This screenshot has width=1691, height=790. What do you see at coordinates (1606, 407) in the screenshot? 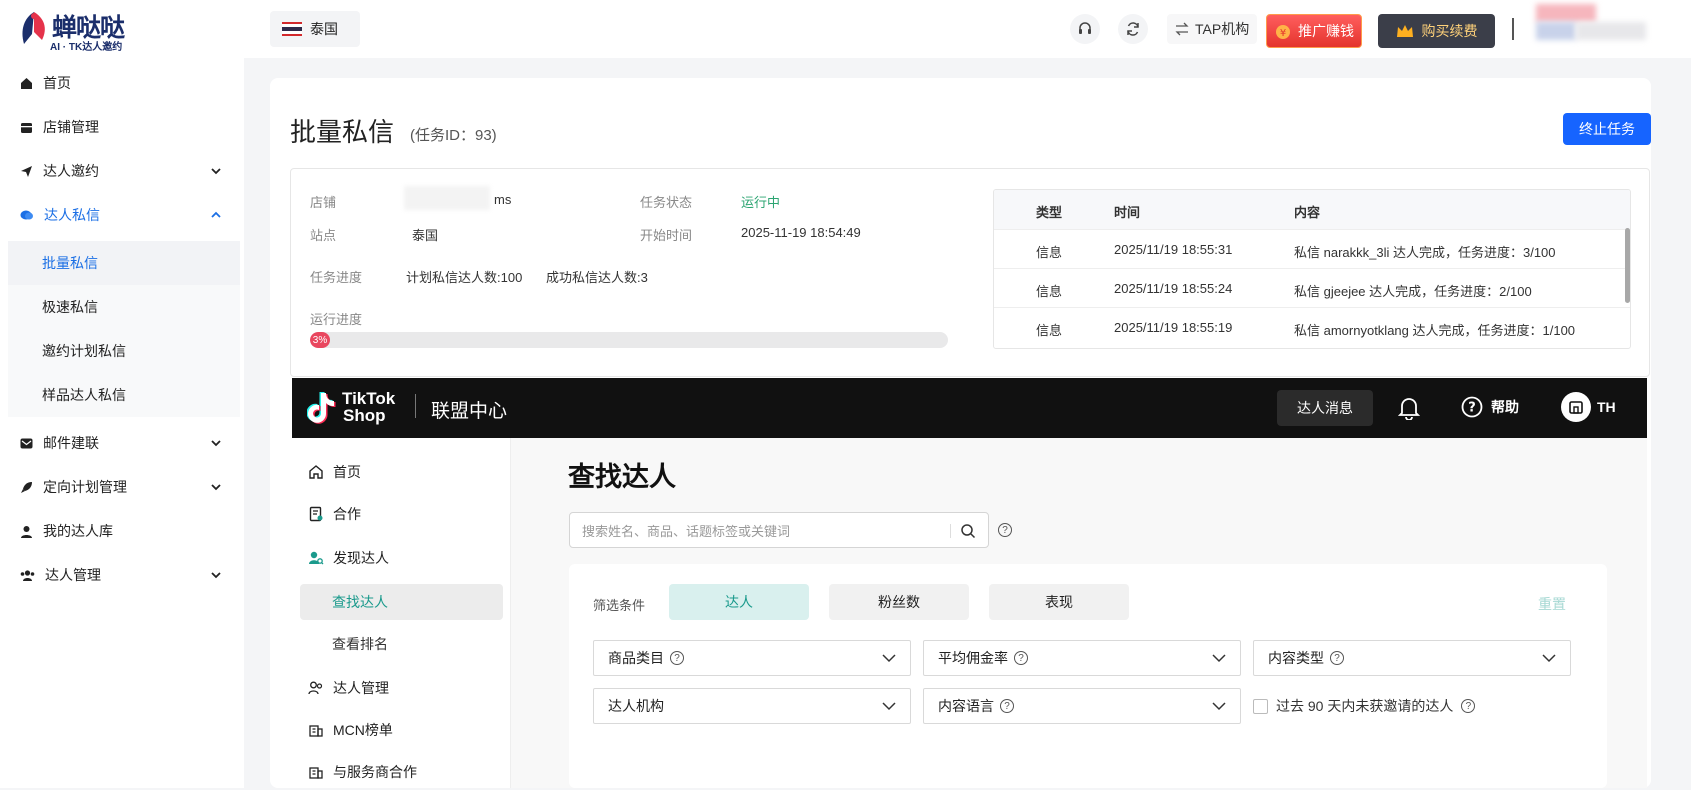
I see `shop-region-label: TH` at bounding box center [1606, 407].